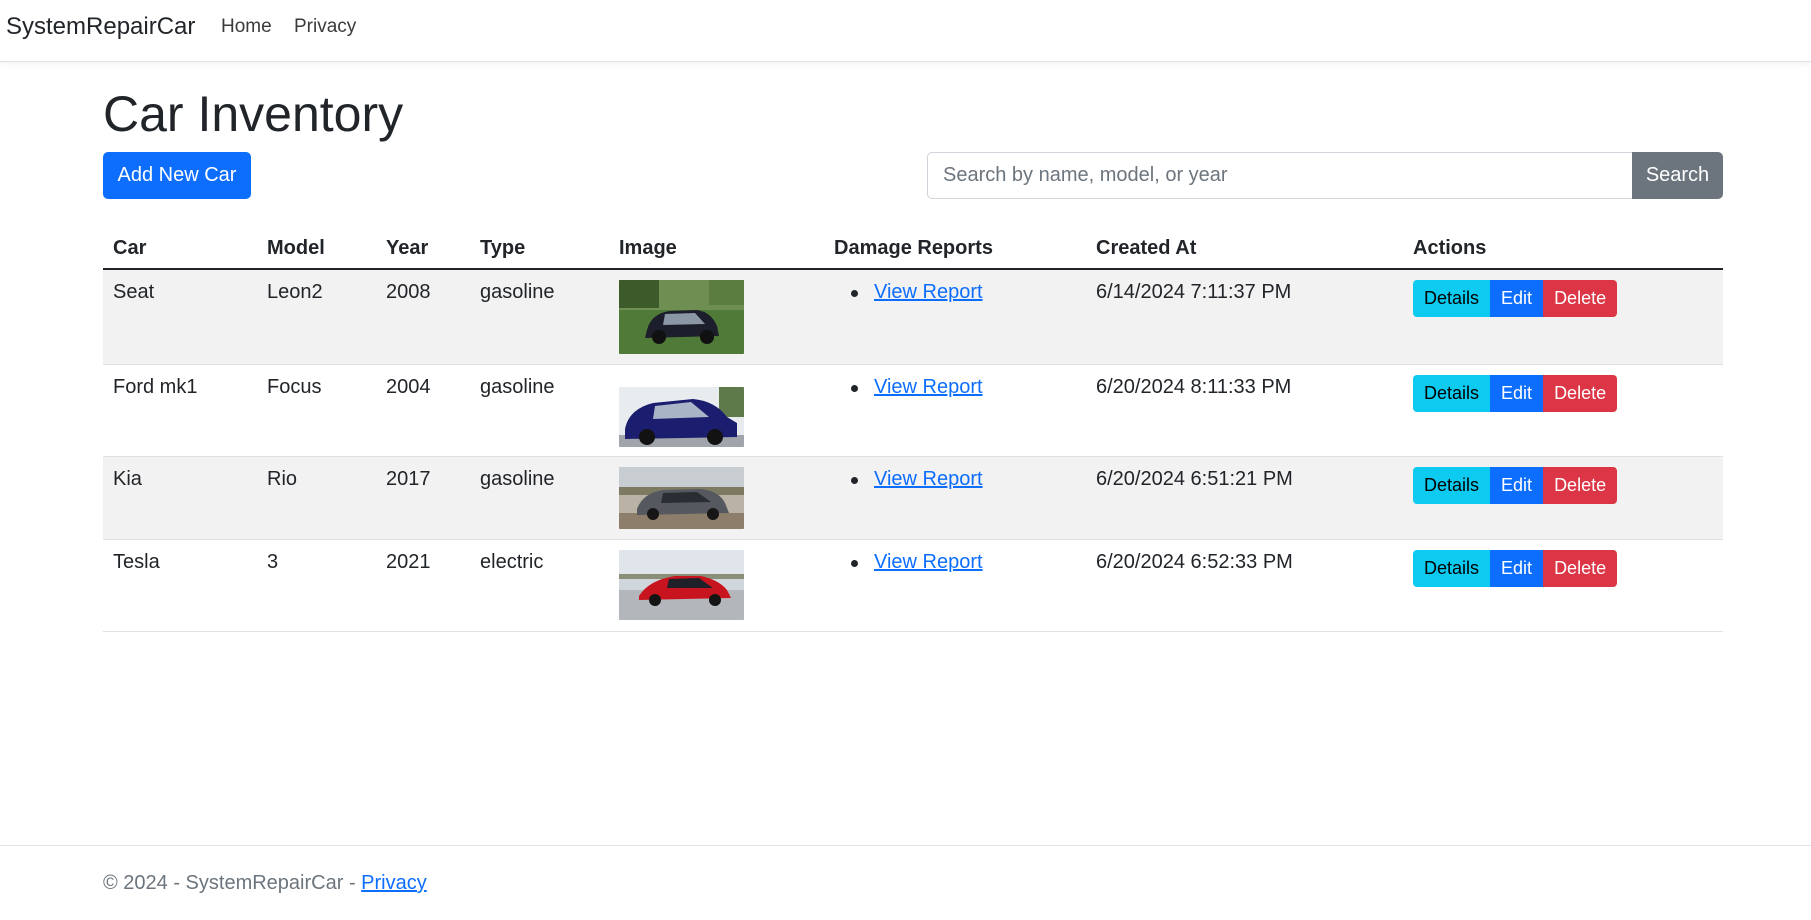 The height and width of the screenshot is (920, 1811). What do you see at coordinates (180, 585) in the screenshot?
I see `cell-car: Tesla` at bounding box center [180, 585].